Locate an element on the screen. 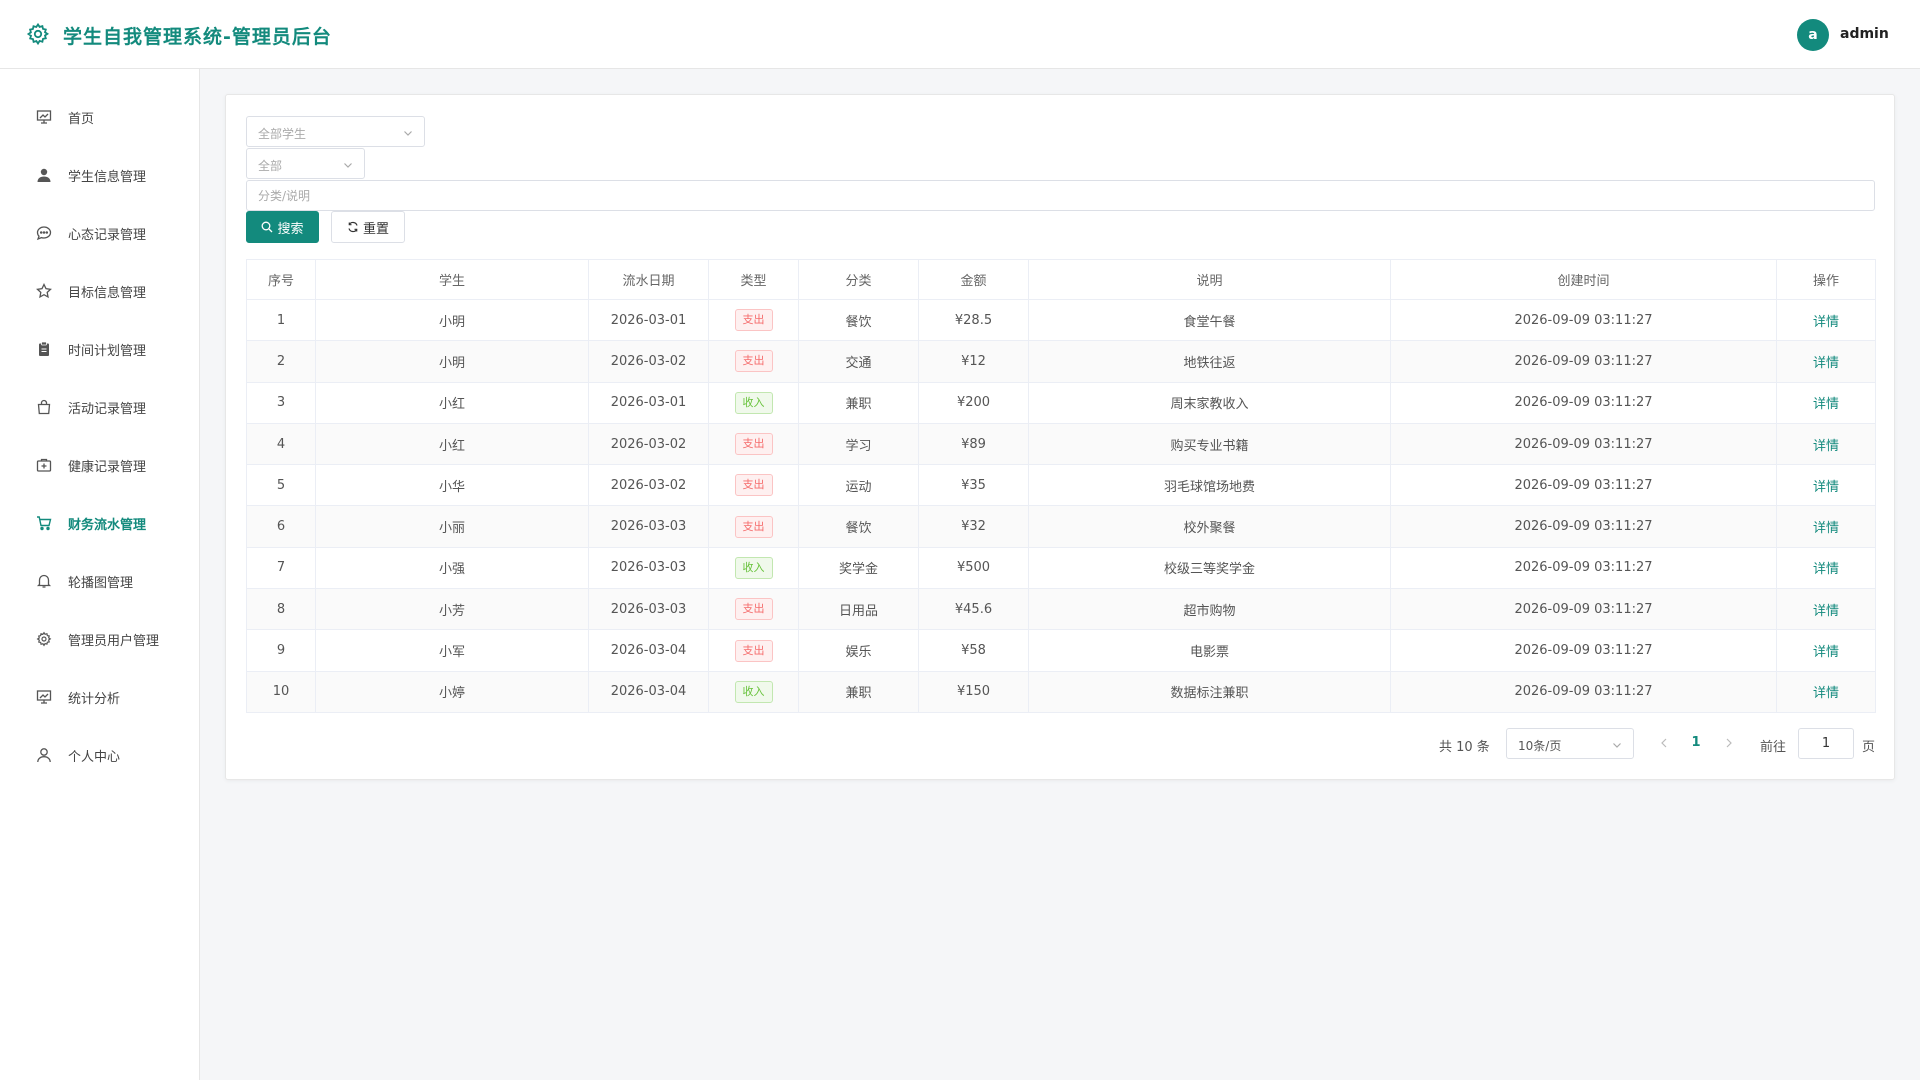 The height and width of the screenshot is (1080, 1920). cell-amount: ¥35 is located at coordinates (973, 485).